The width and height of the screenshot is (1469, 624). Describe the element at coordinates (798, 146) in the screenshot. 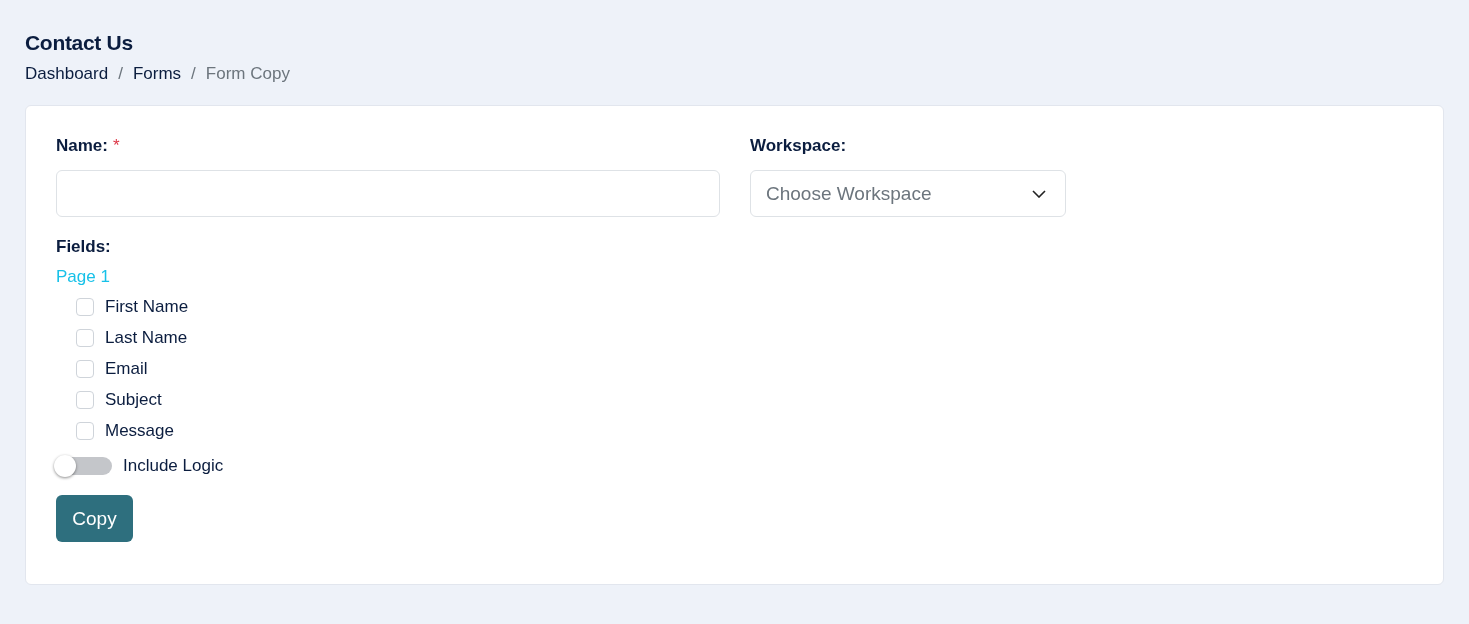

I see `field-label: Workspace:` at that location.